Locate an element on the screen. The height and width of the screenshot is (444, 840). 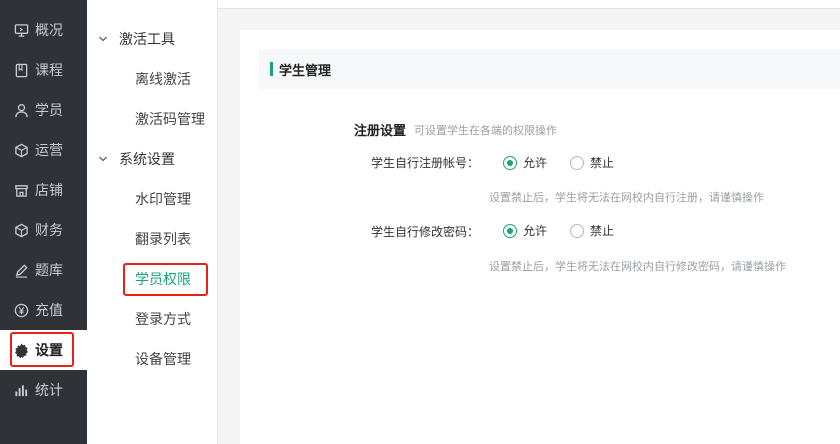
nav-item-courses: 课程 is located at coordinates (43, 70).